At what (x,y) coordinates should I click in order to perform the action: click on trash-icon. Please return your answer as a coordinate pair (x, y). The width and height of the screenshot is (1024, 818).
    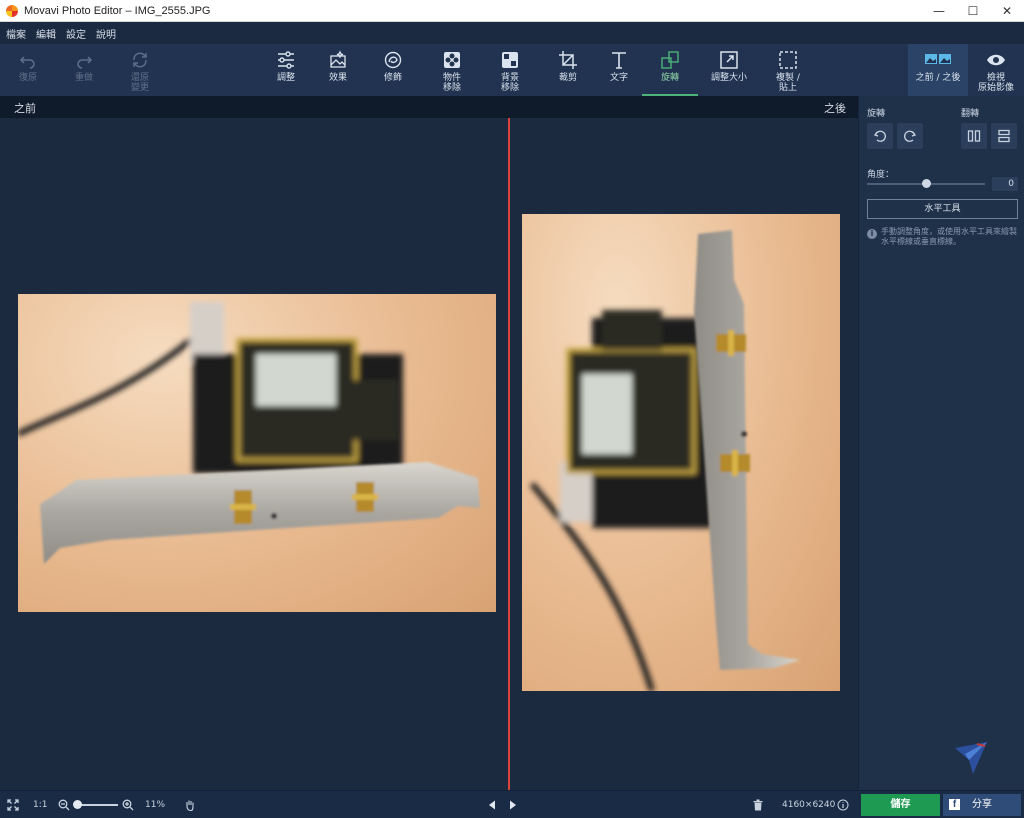
    Looking at the image, I should click on (758, 805).